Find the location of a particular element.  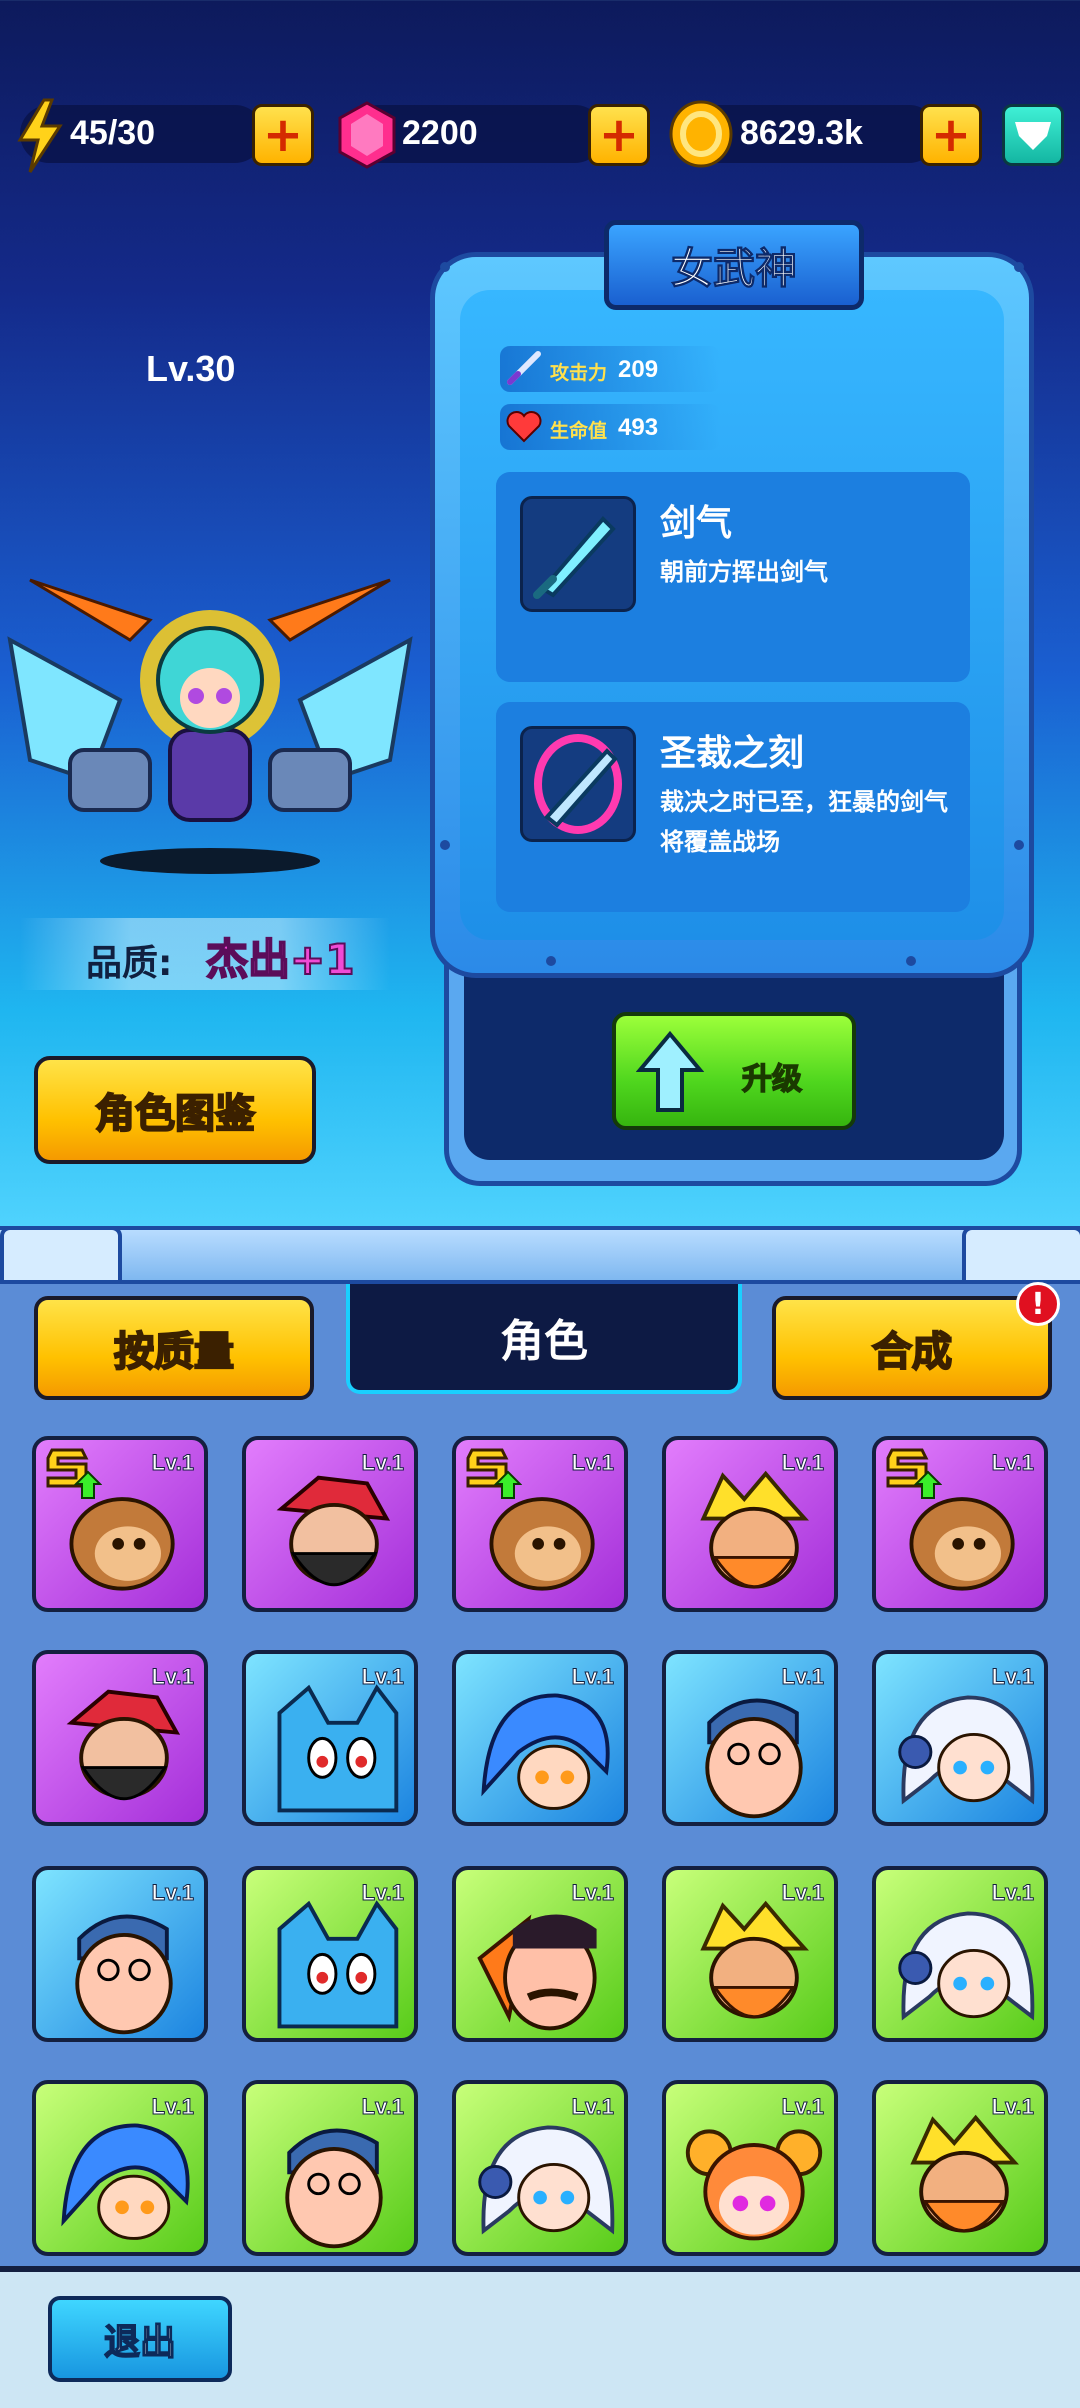

yellow-hair-bearded-man-icon is located at coordinates (755, 1959).